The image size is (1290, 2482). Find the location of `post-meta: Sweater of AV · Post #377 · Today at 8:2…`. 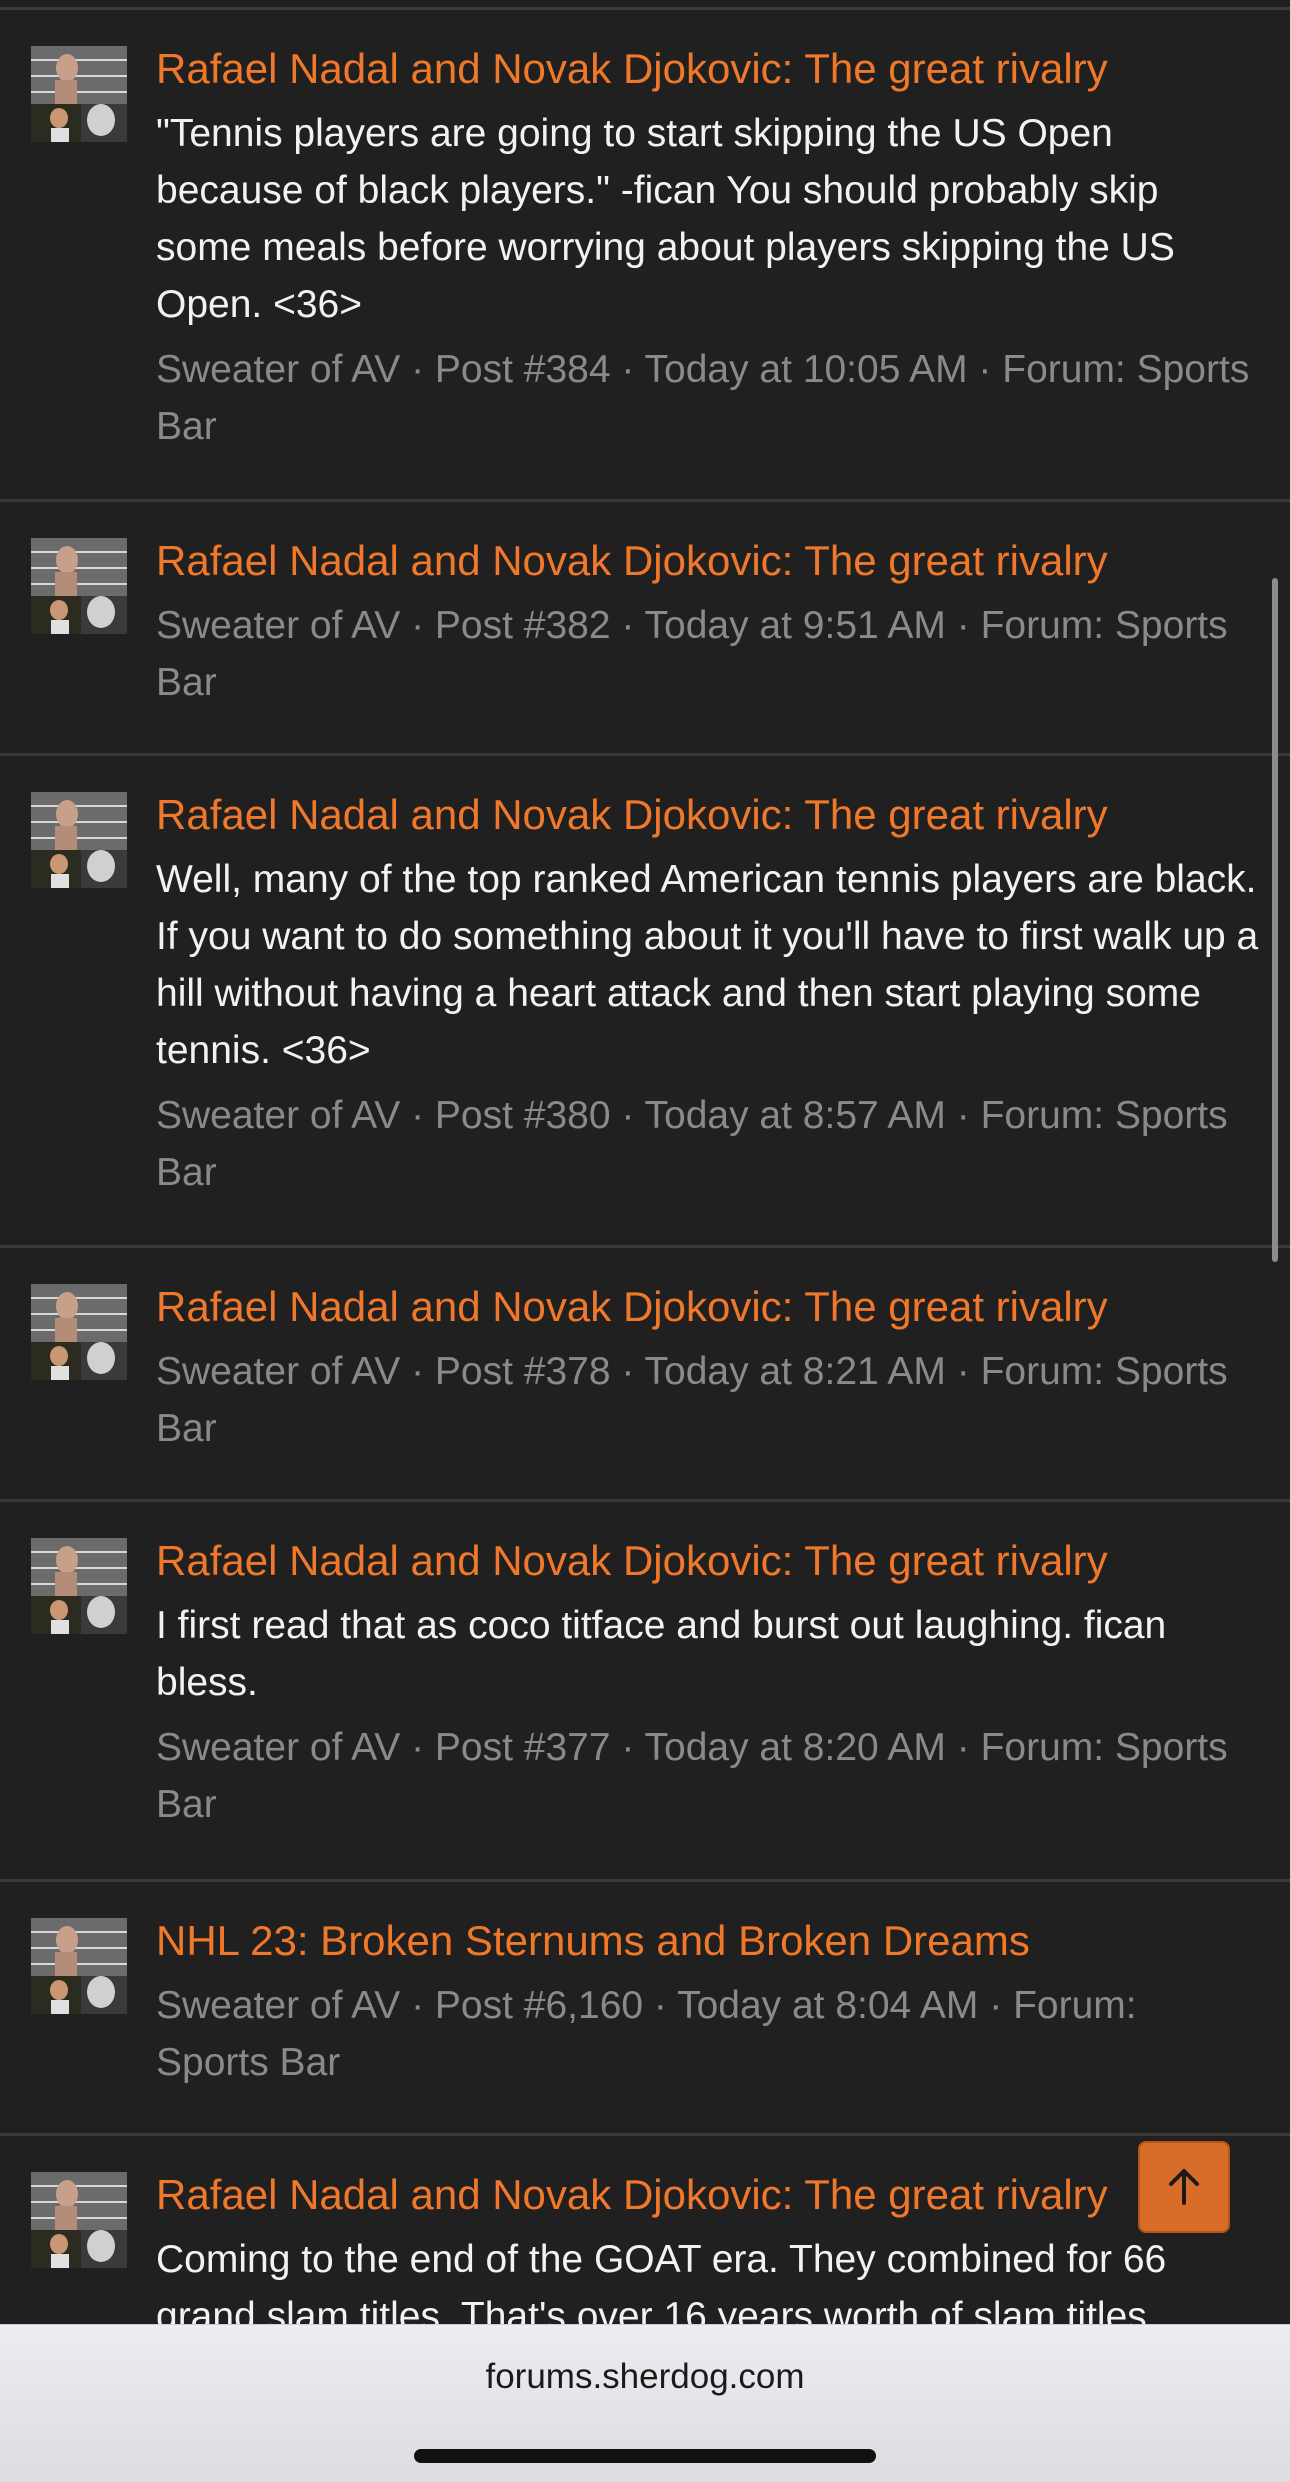

post-meta: Sweater of AV · Post #377 · Today at 8:2… is located at coordinates (692, 1776).